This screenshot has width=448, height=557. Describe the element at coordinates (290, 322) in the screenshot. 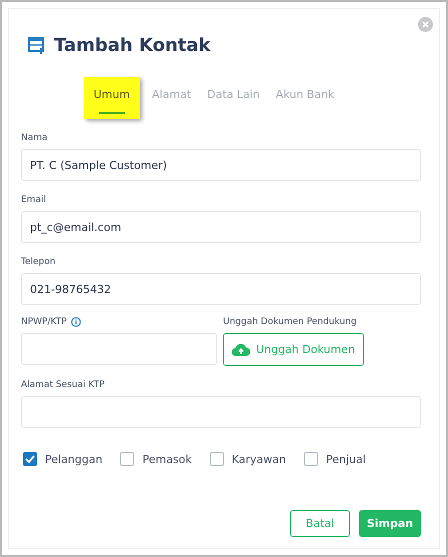

I see `field-label: Unggah Dokumen Pendukung` at that location.